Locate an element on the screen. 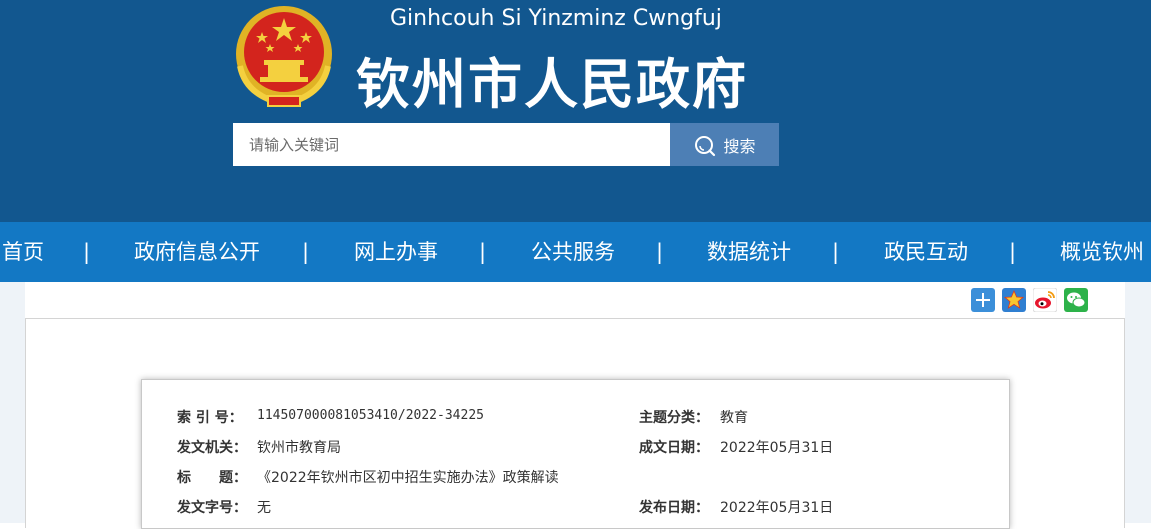 The image size is (1151, 529). weibo-icon is located at coordinates (1045, 300).